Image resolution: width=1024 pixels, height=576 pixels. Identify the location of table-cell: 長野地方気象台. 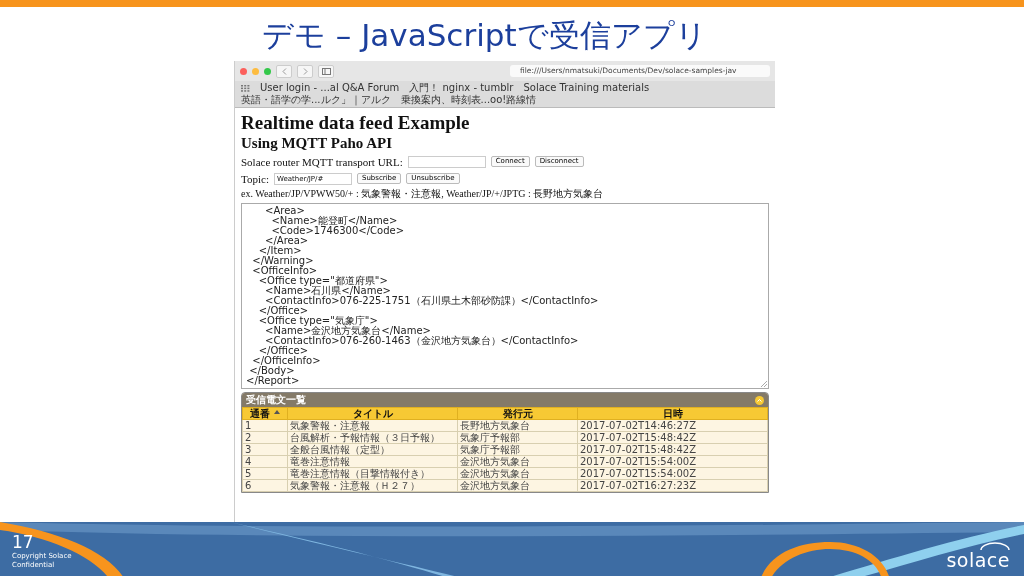
(517, 425).